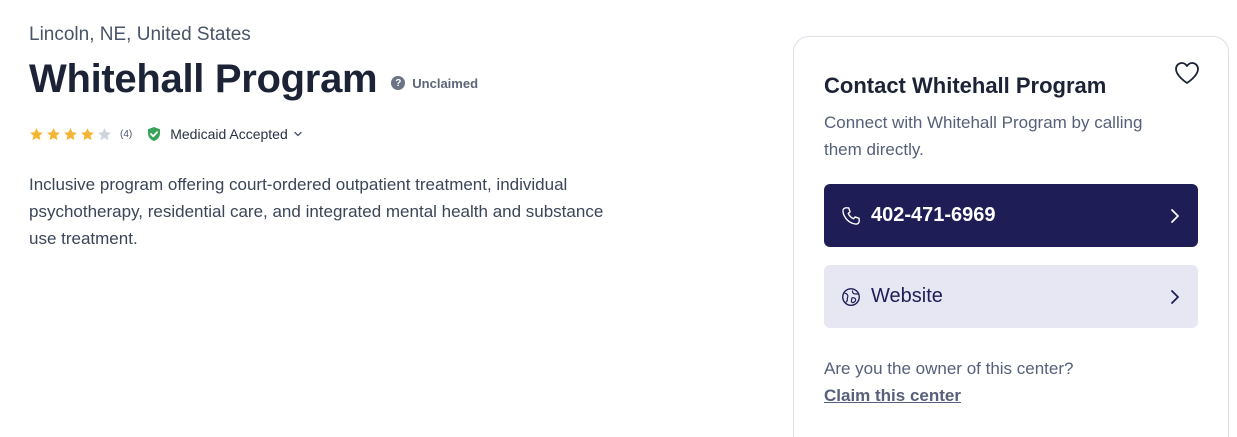 The image size is (1237, 437). I want to click on call-button: 402-471-6969, so click(1011, 215).